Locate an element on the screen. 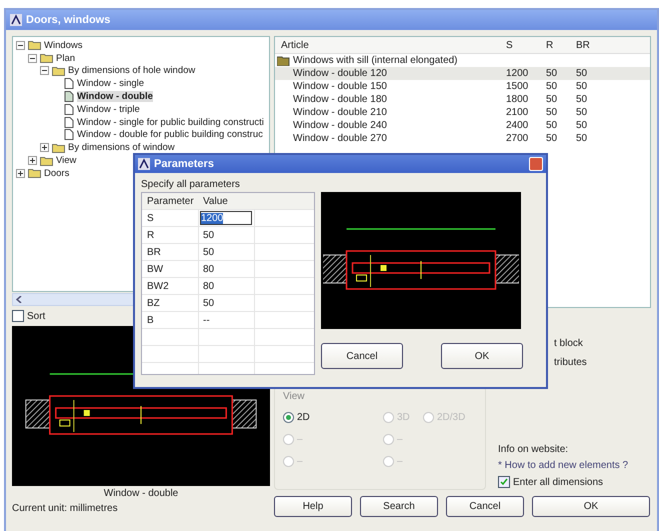 The width and height of the screenshot is (659, 531). table-cell-text: BZ is located at coordinates (153, 304).